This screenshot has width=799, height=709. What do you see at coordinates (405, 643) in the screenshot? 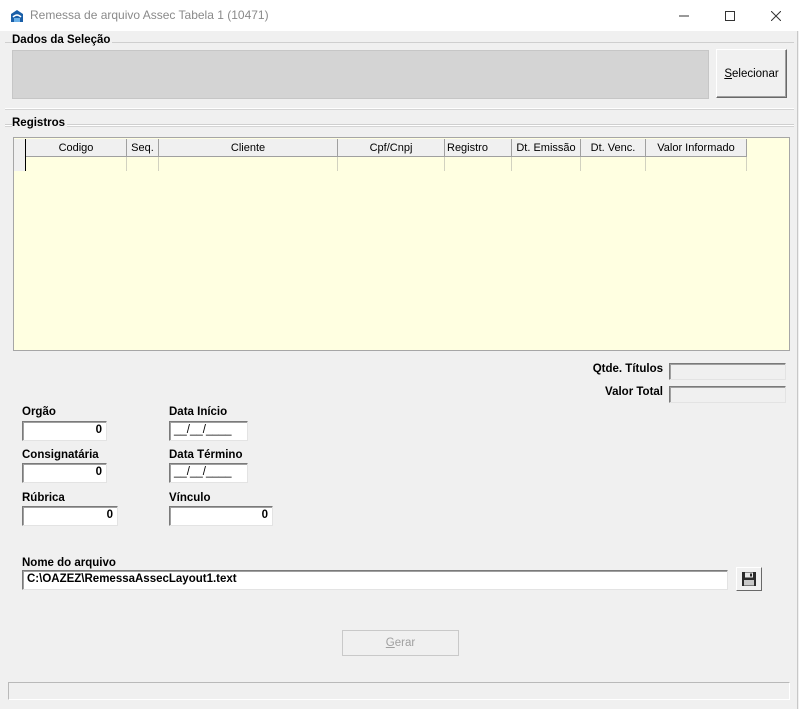
I see `gerar-button-label: erar` at bounding box center [405, 643].